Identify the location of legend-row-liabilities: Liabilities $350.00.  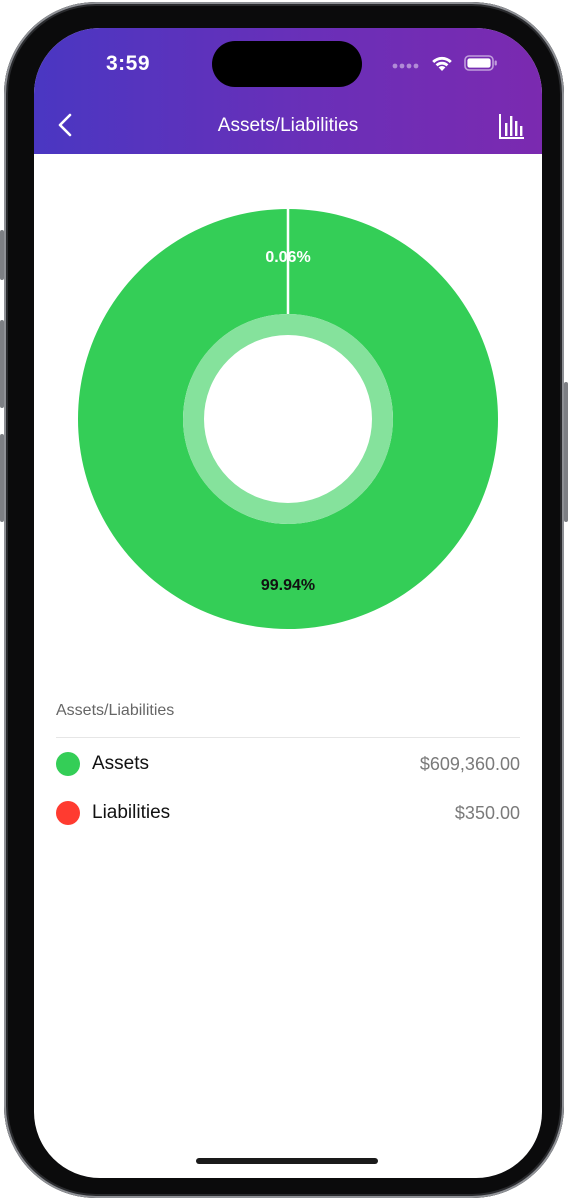
(288, 813).